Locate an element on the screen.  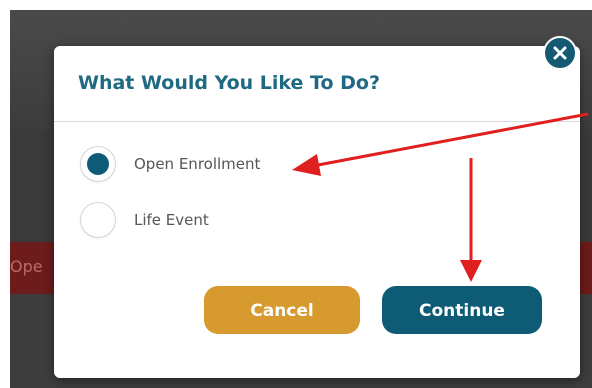
cancel-button: Cancel is located at coordinates (282, 310).